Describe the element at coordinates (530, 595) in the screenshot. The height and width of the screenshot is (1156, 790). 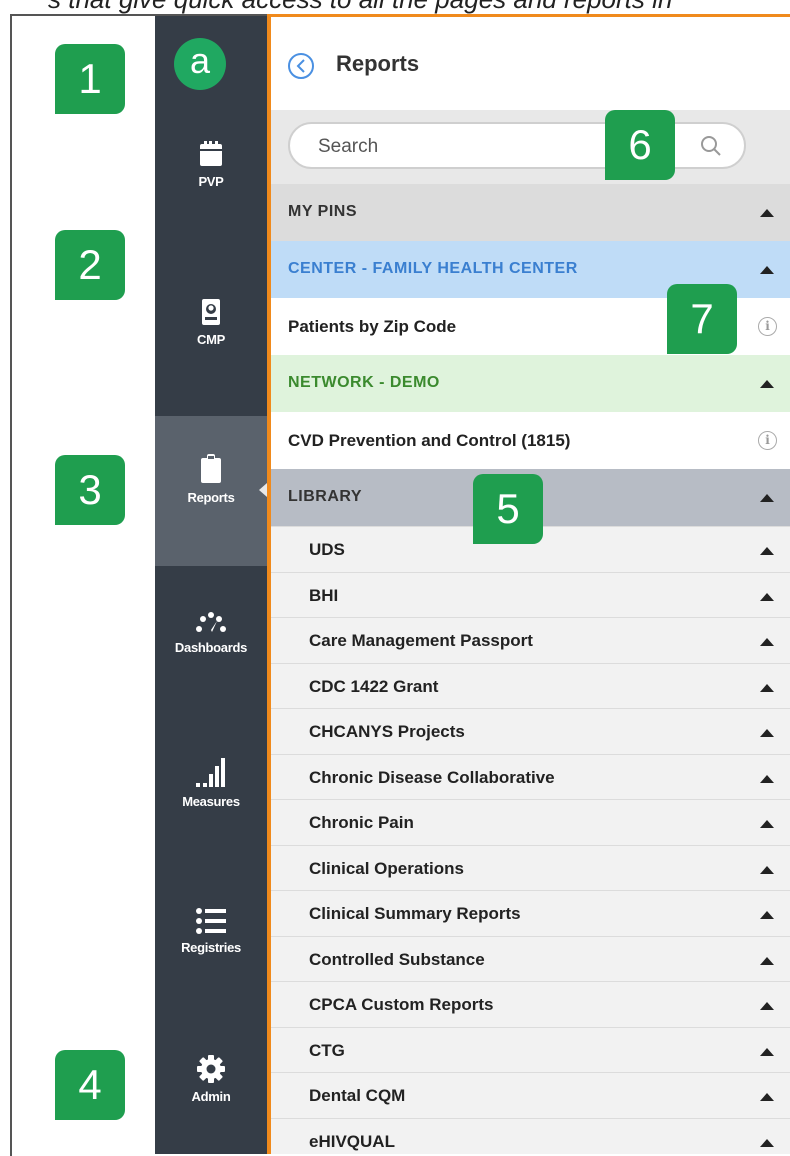
I see `library-item: BHI` at that location.